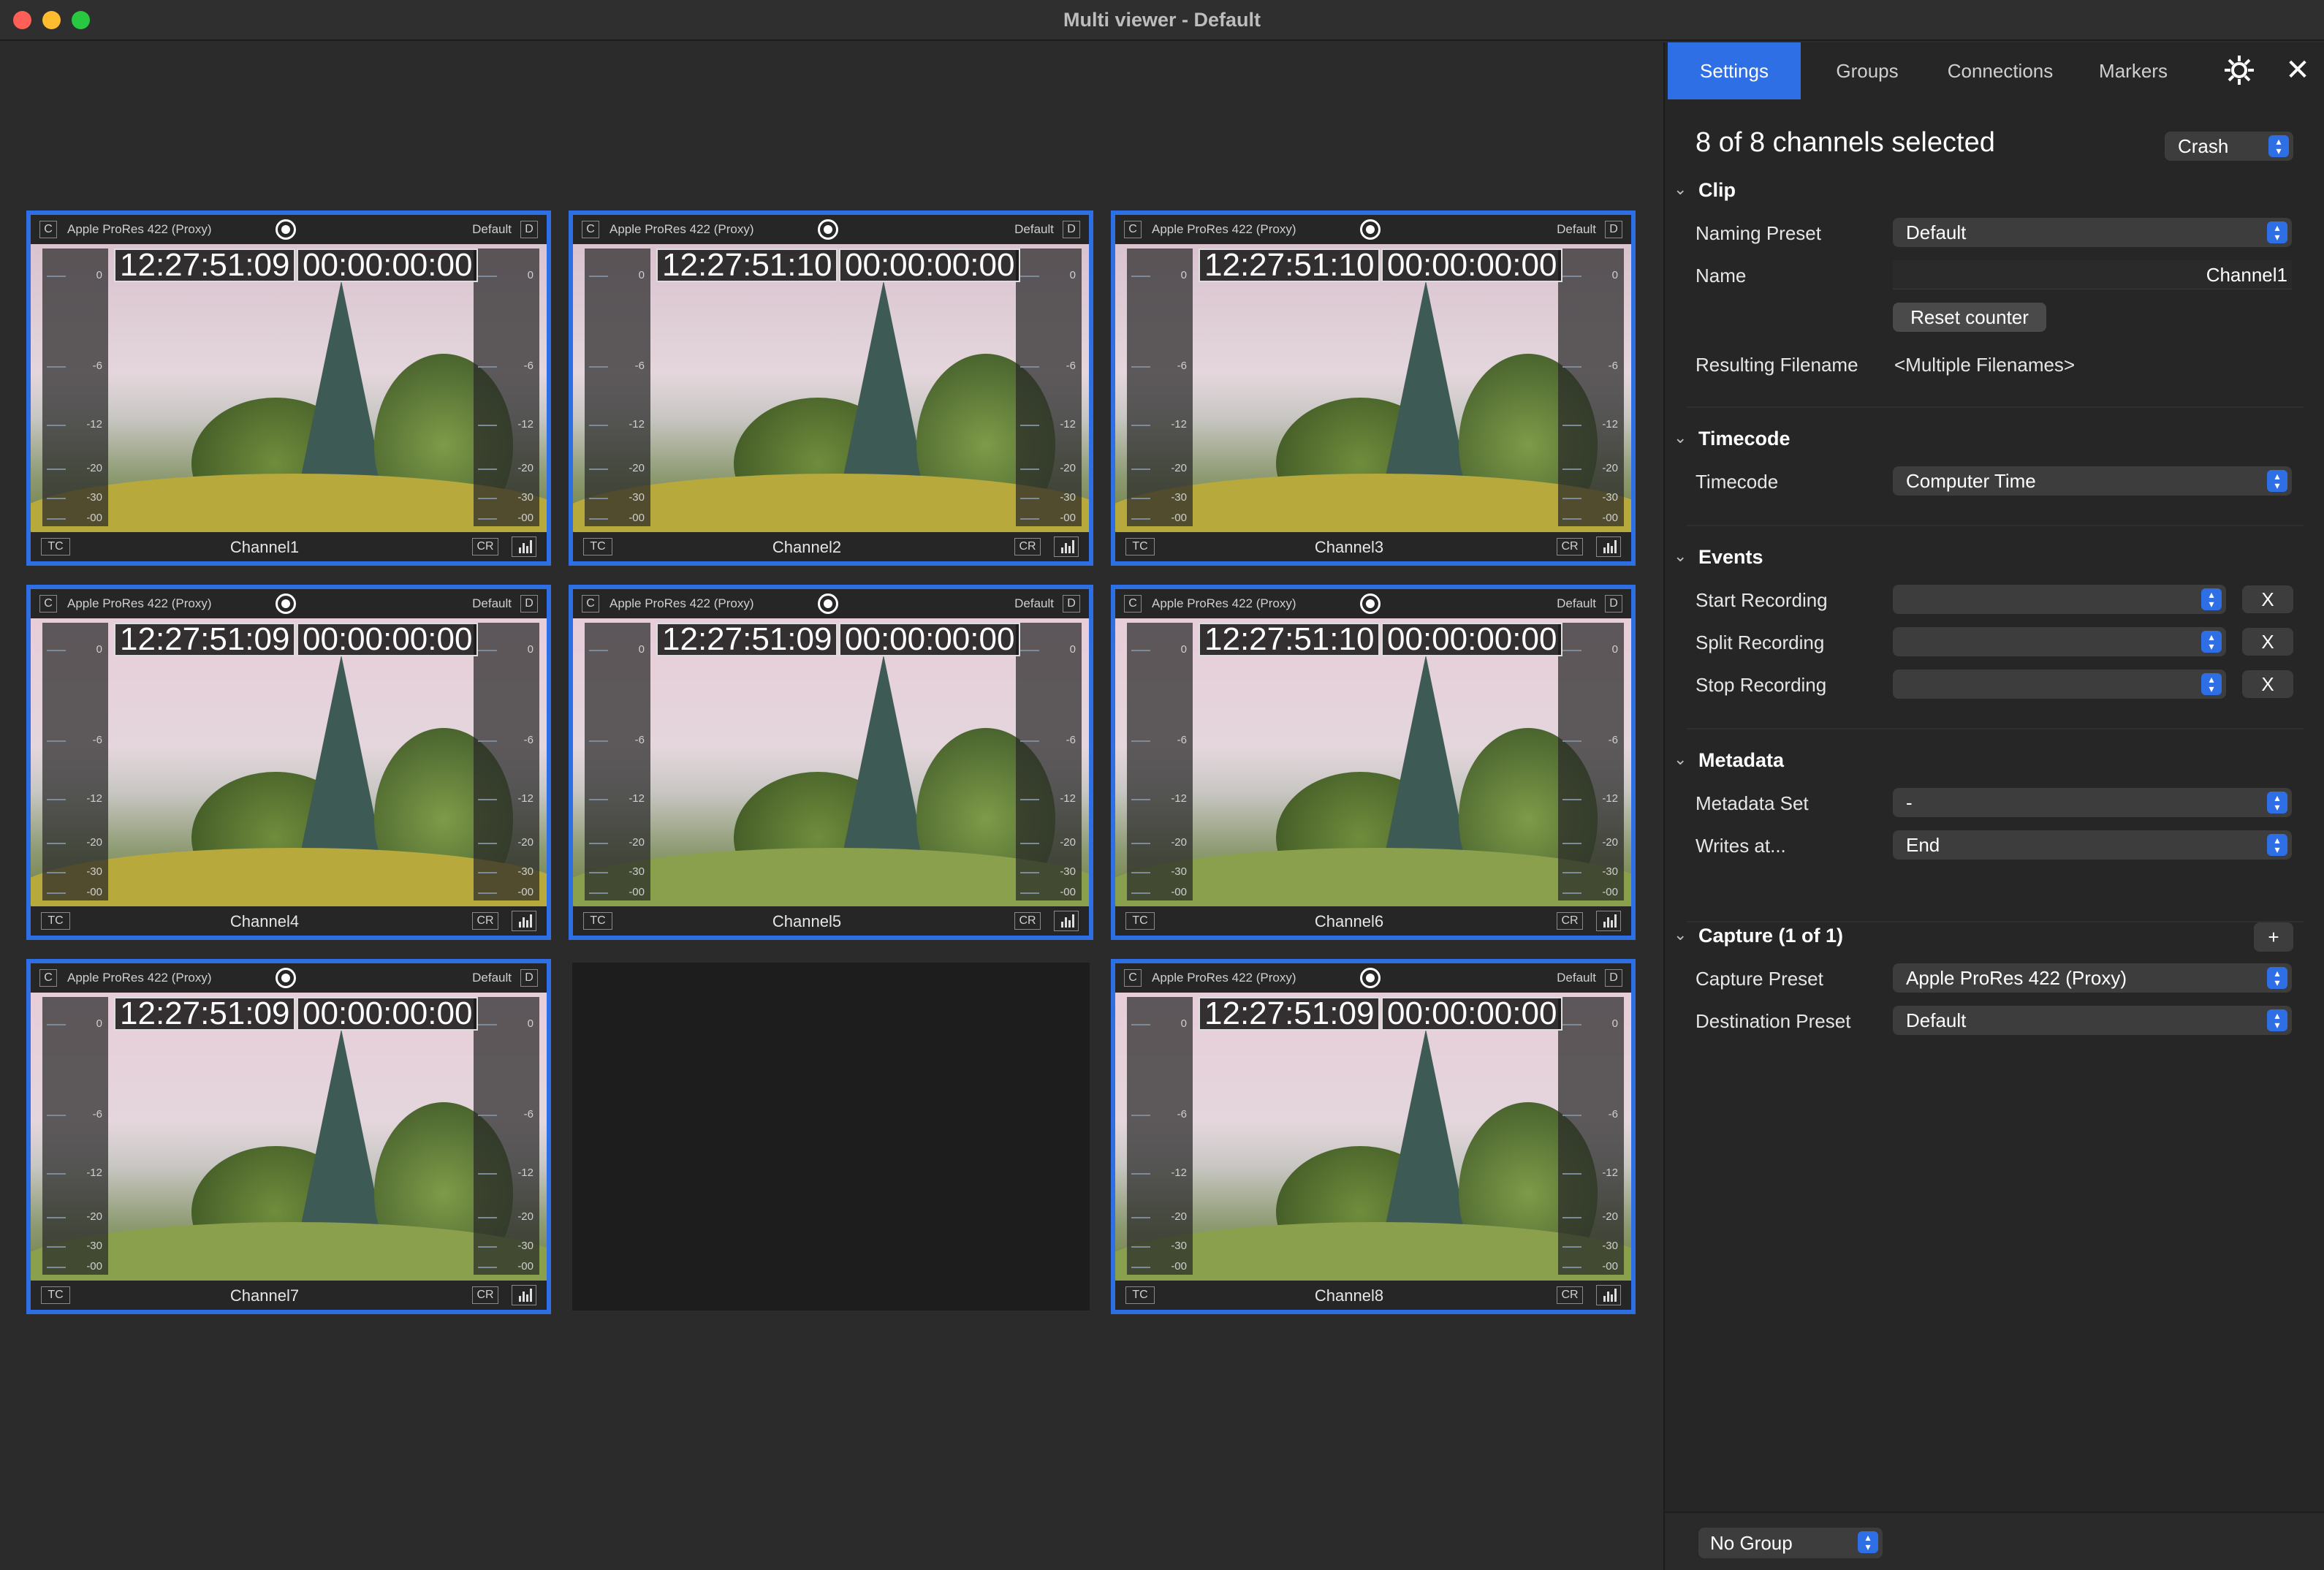 This screenshot has height=1570, width=2324. I want to click on vu-scale-label: -6, so click(1613, 1114).